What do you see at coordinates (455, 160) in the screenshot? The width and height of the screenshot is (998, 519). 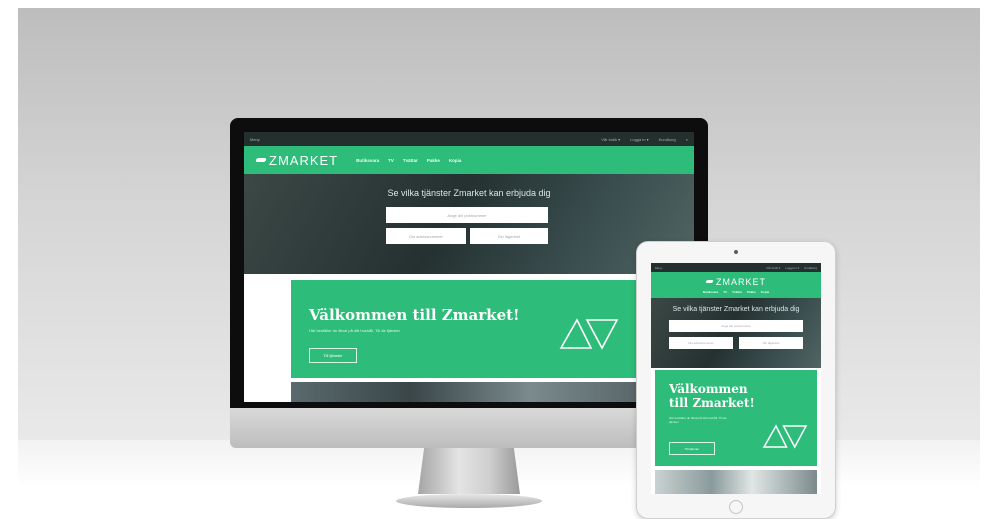 I see `nav-item-kopia: Kopia` at bounding box center [455, 160].